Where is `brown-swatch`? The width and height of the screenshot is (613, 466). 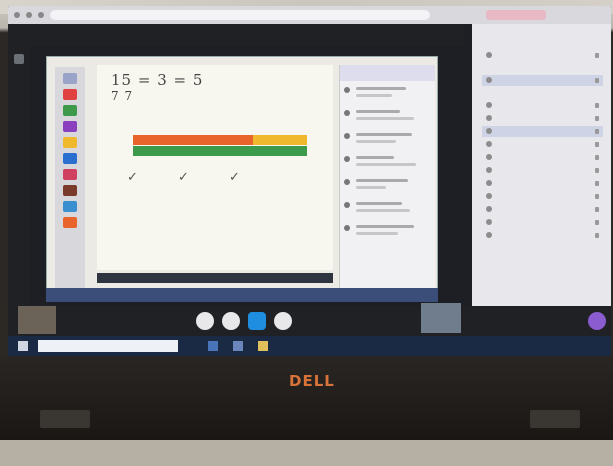 brown-swatch is located at coordinates (70, 190).